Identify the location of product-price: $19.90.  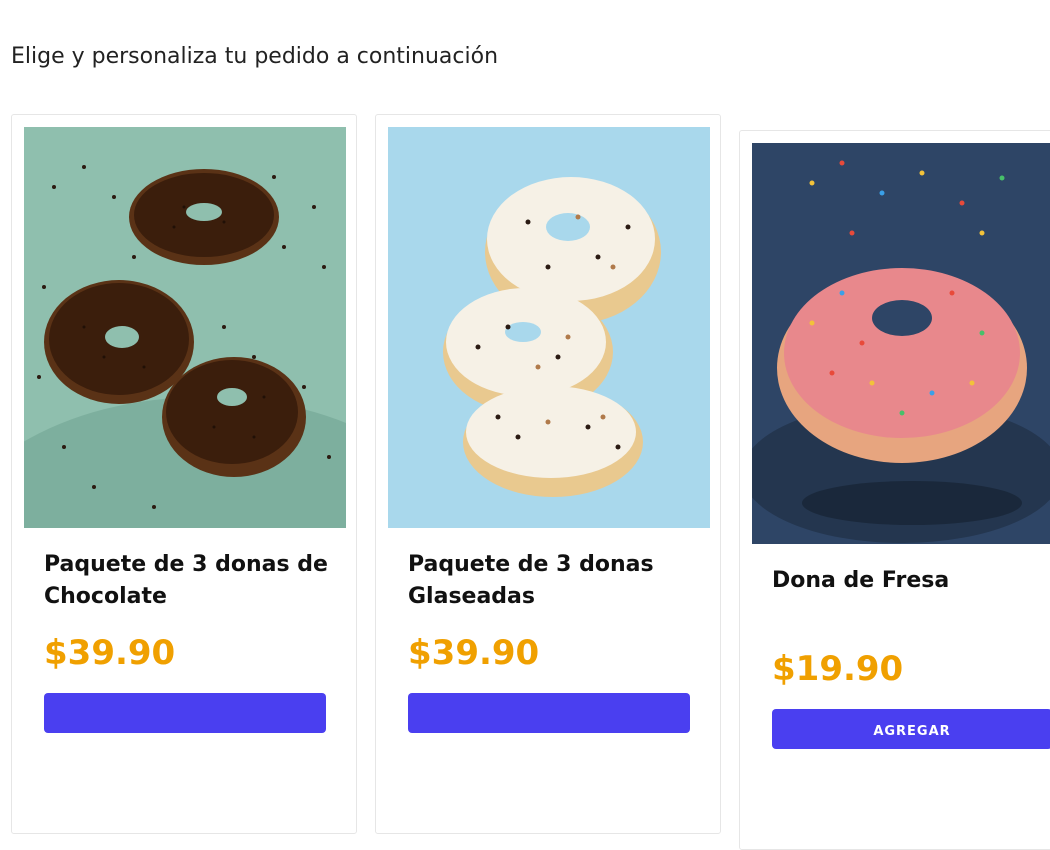
(838, 669).